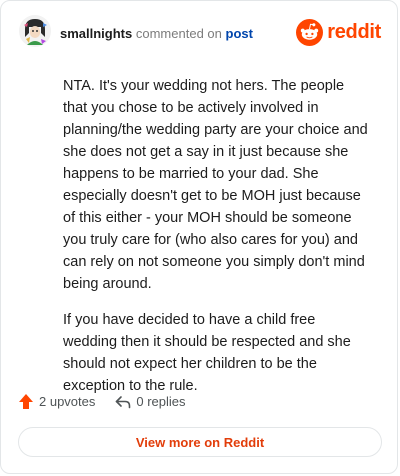  What do you see at coordinates (67, 401) in the screenshot?
I see `upvote-count: 2 upvotes` at bounding box center [67, 401].